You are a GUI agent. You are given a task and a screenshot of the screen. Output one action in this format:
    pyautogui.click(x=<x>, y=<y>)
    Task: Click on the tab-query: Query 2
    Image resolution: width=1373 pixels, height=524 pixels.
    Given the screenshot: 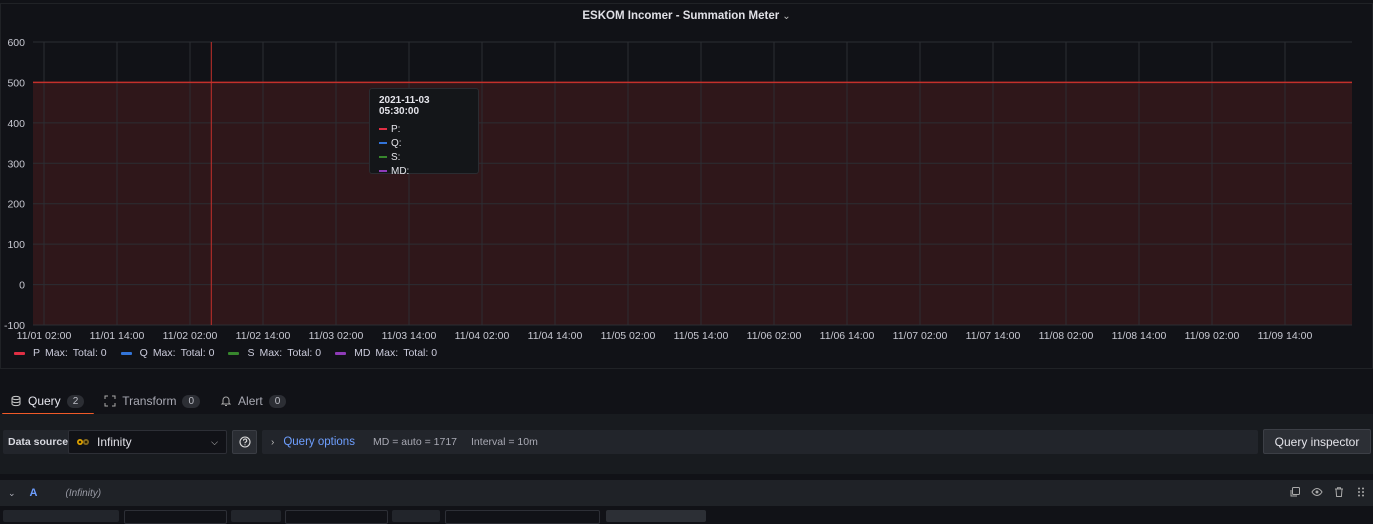 What is the action you would take?
    pyautogui.click(x=47, y=401)
    